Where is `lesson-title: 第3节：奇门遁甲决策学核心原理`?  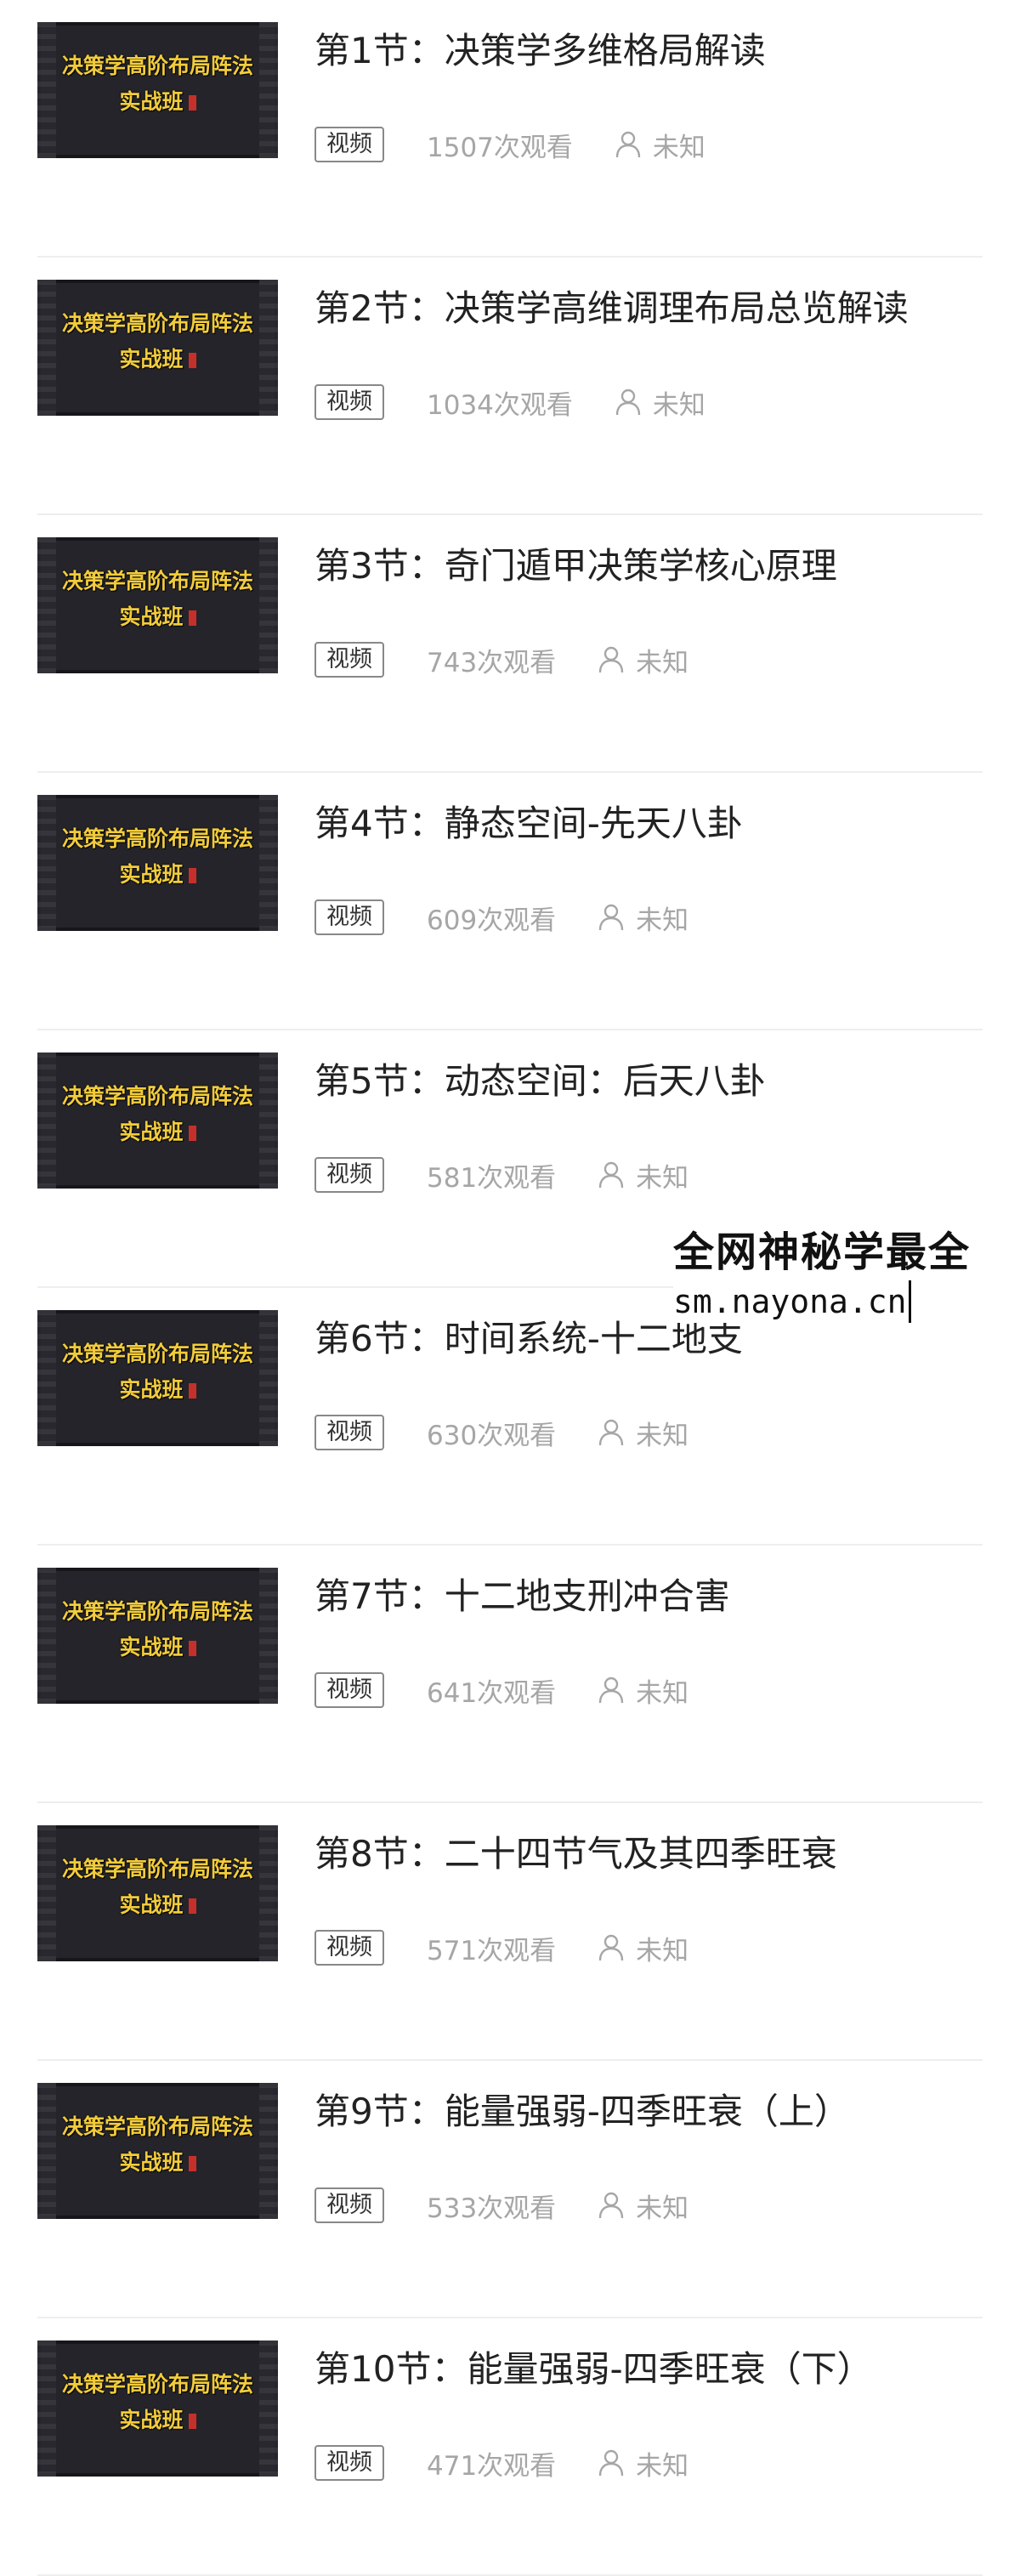
lesson-title: 第3节：奇门遁甲决策学核心原理 is located at coordinates (575, 563).